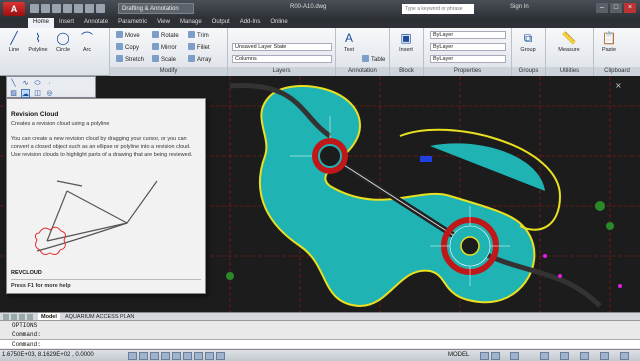 The width and height of the screenshot is (640, 361). What do you see at coordinates (25, 83) in the screenshot?
I see `spline-icon: ∿` at bounding box center [25, 83].